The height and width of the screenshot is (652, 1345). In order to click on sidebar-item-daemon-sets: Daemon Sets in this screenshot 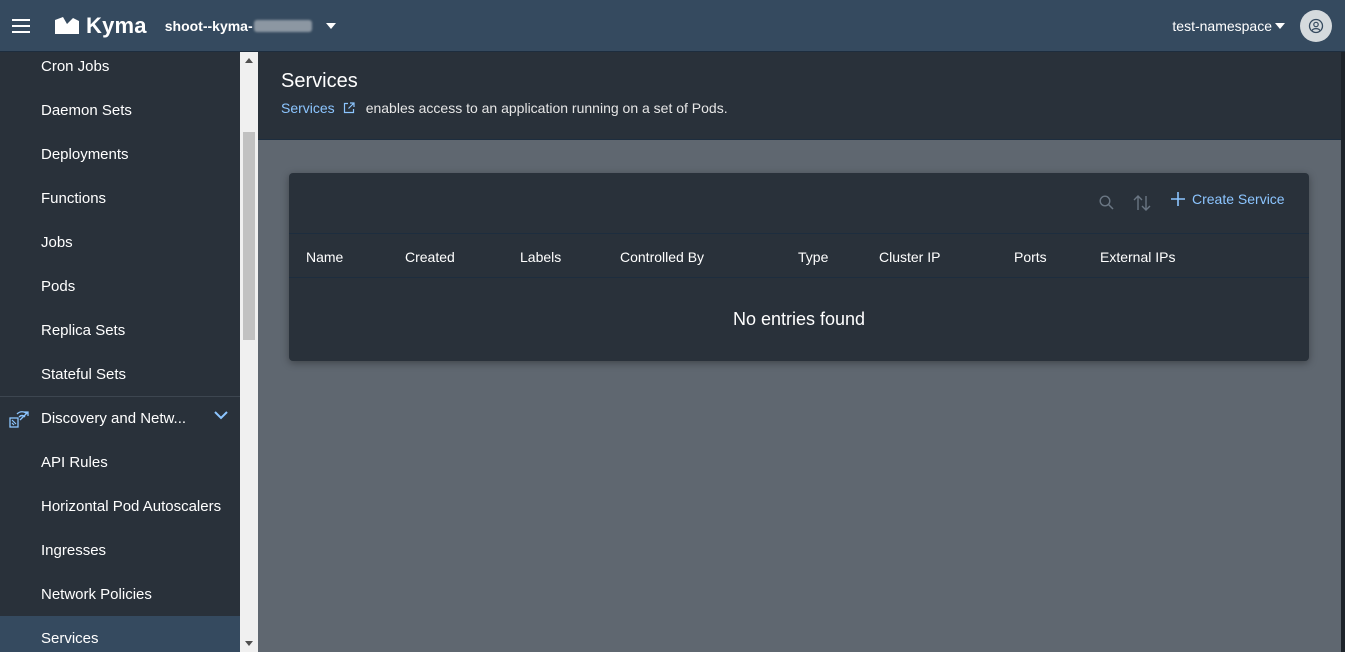, I will do `click(120, 110)`.